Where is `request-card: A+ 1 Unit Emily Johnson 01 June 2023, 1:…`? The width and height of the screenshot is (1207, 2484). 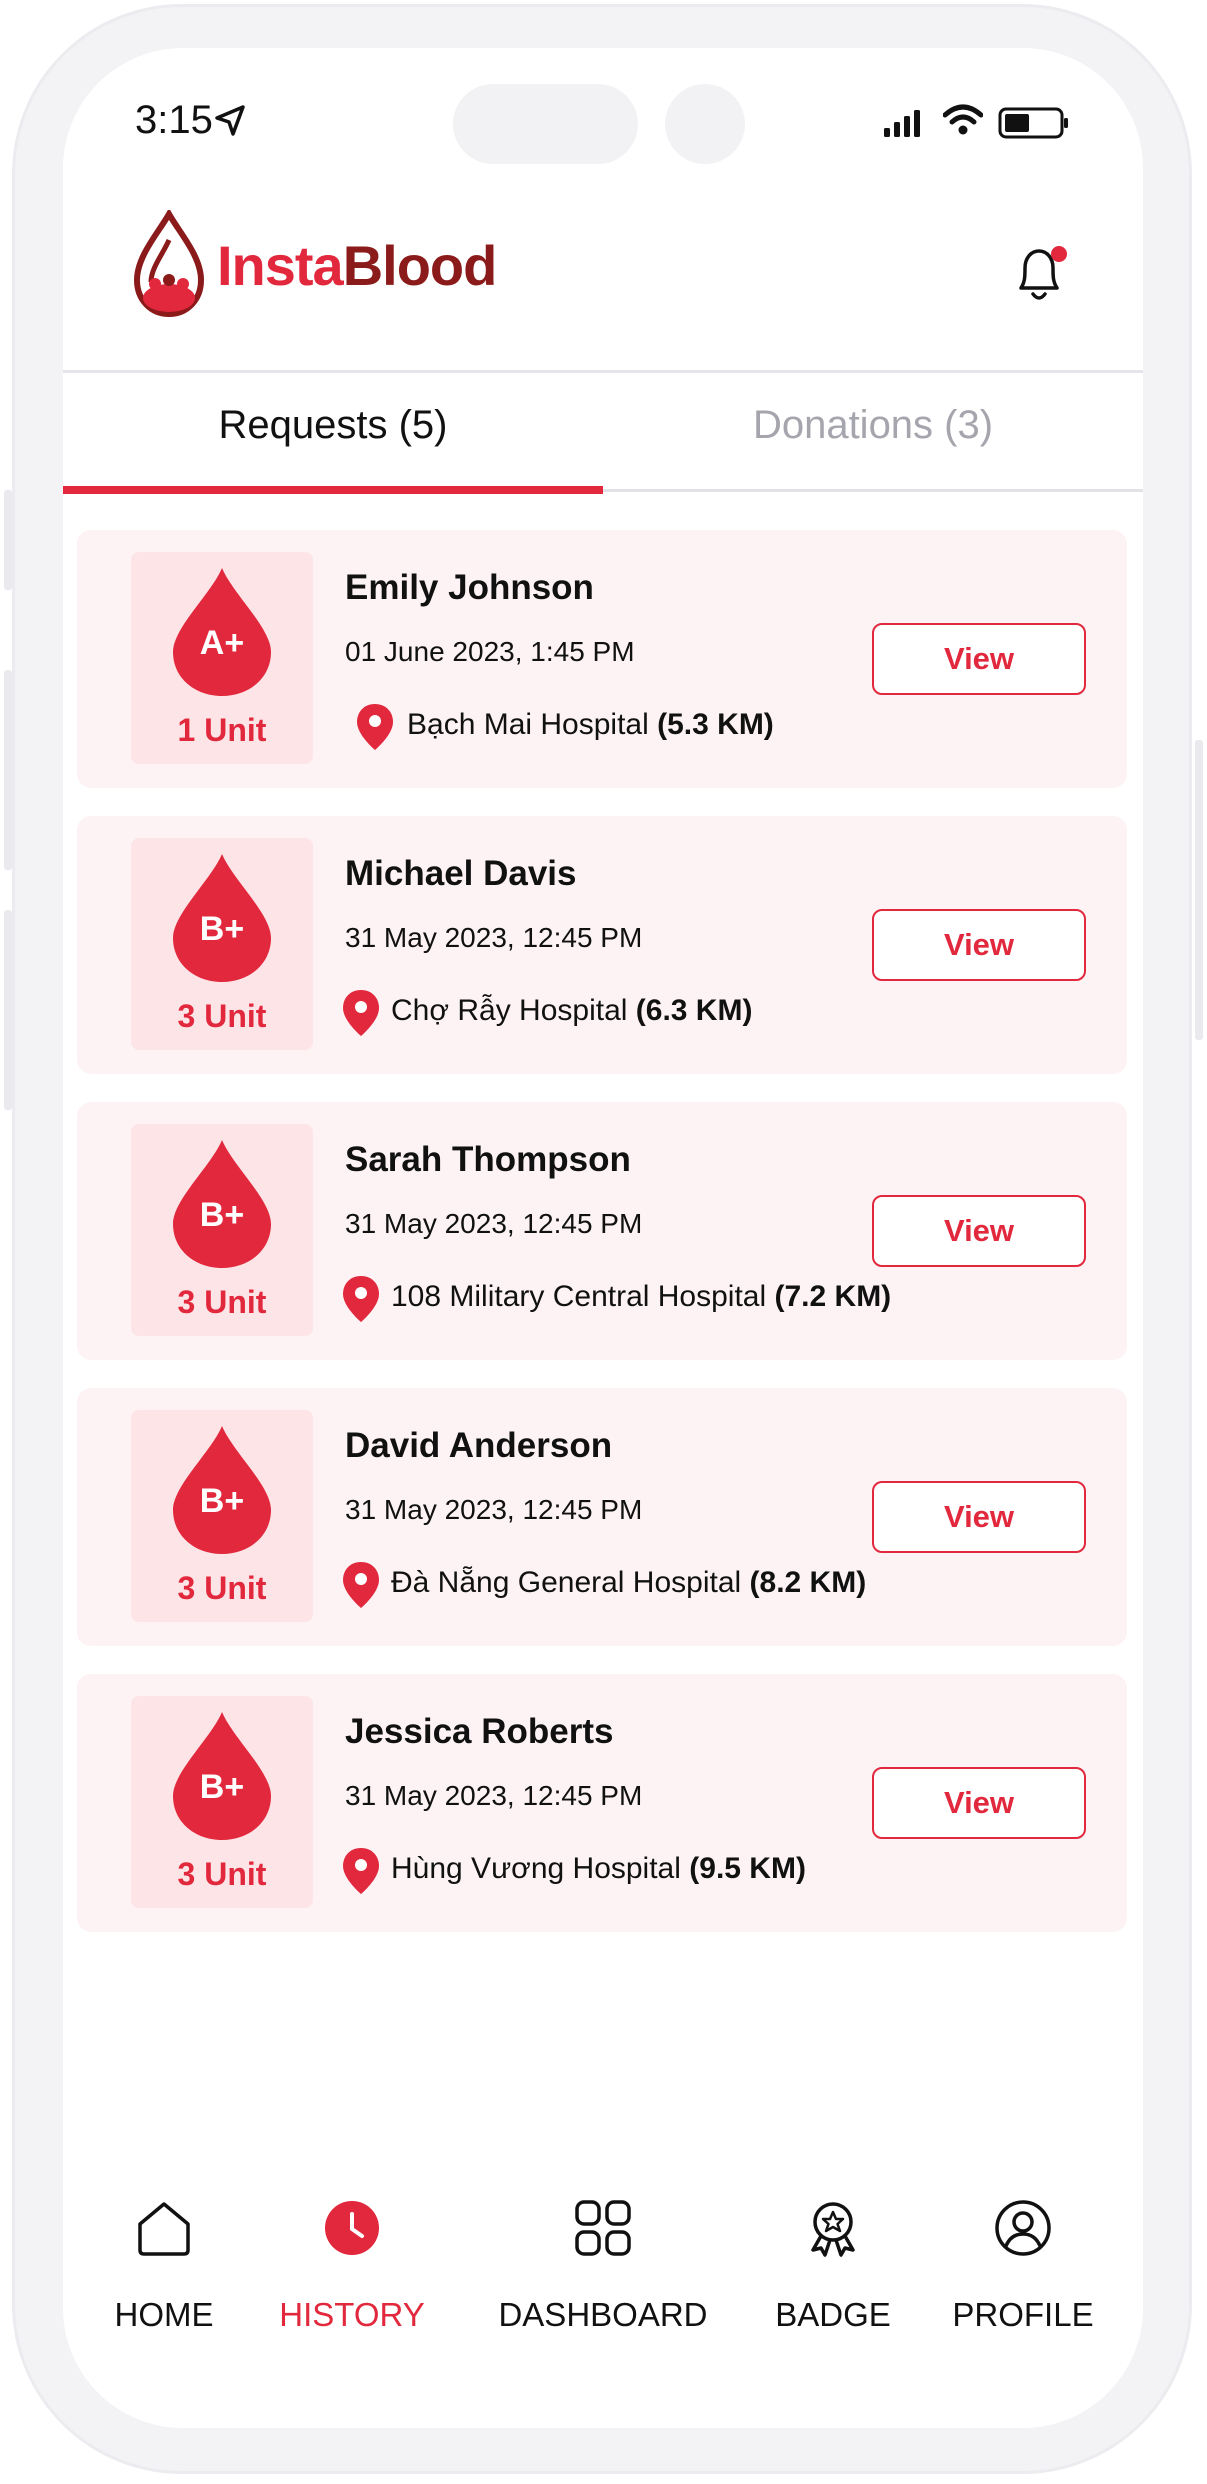 request-card: A+ 1 Unit Emily Johnson 01 June 2023, 1:… is located at coordinates (602, 659).